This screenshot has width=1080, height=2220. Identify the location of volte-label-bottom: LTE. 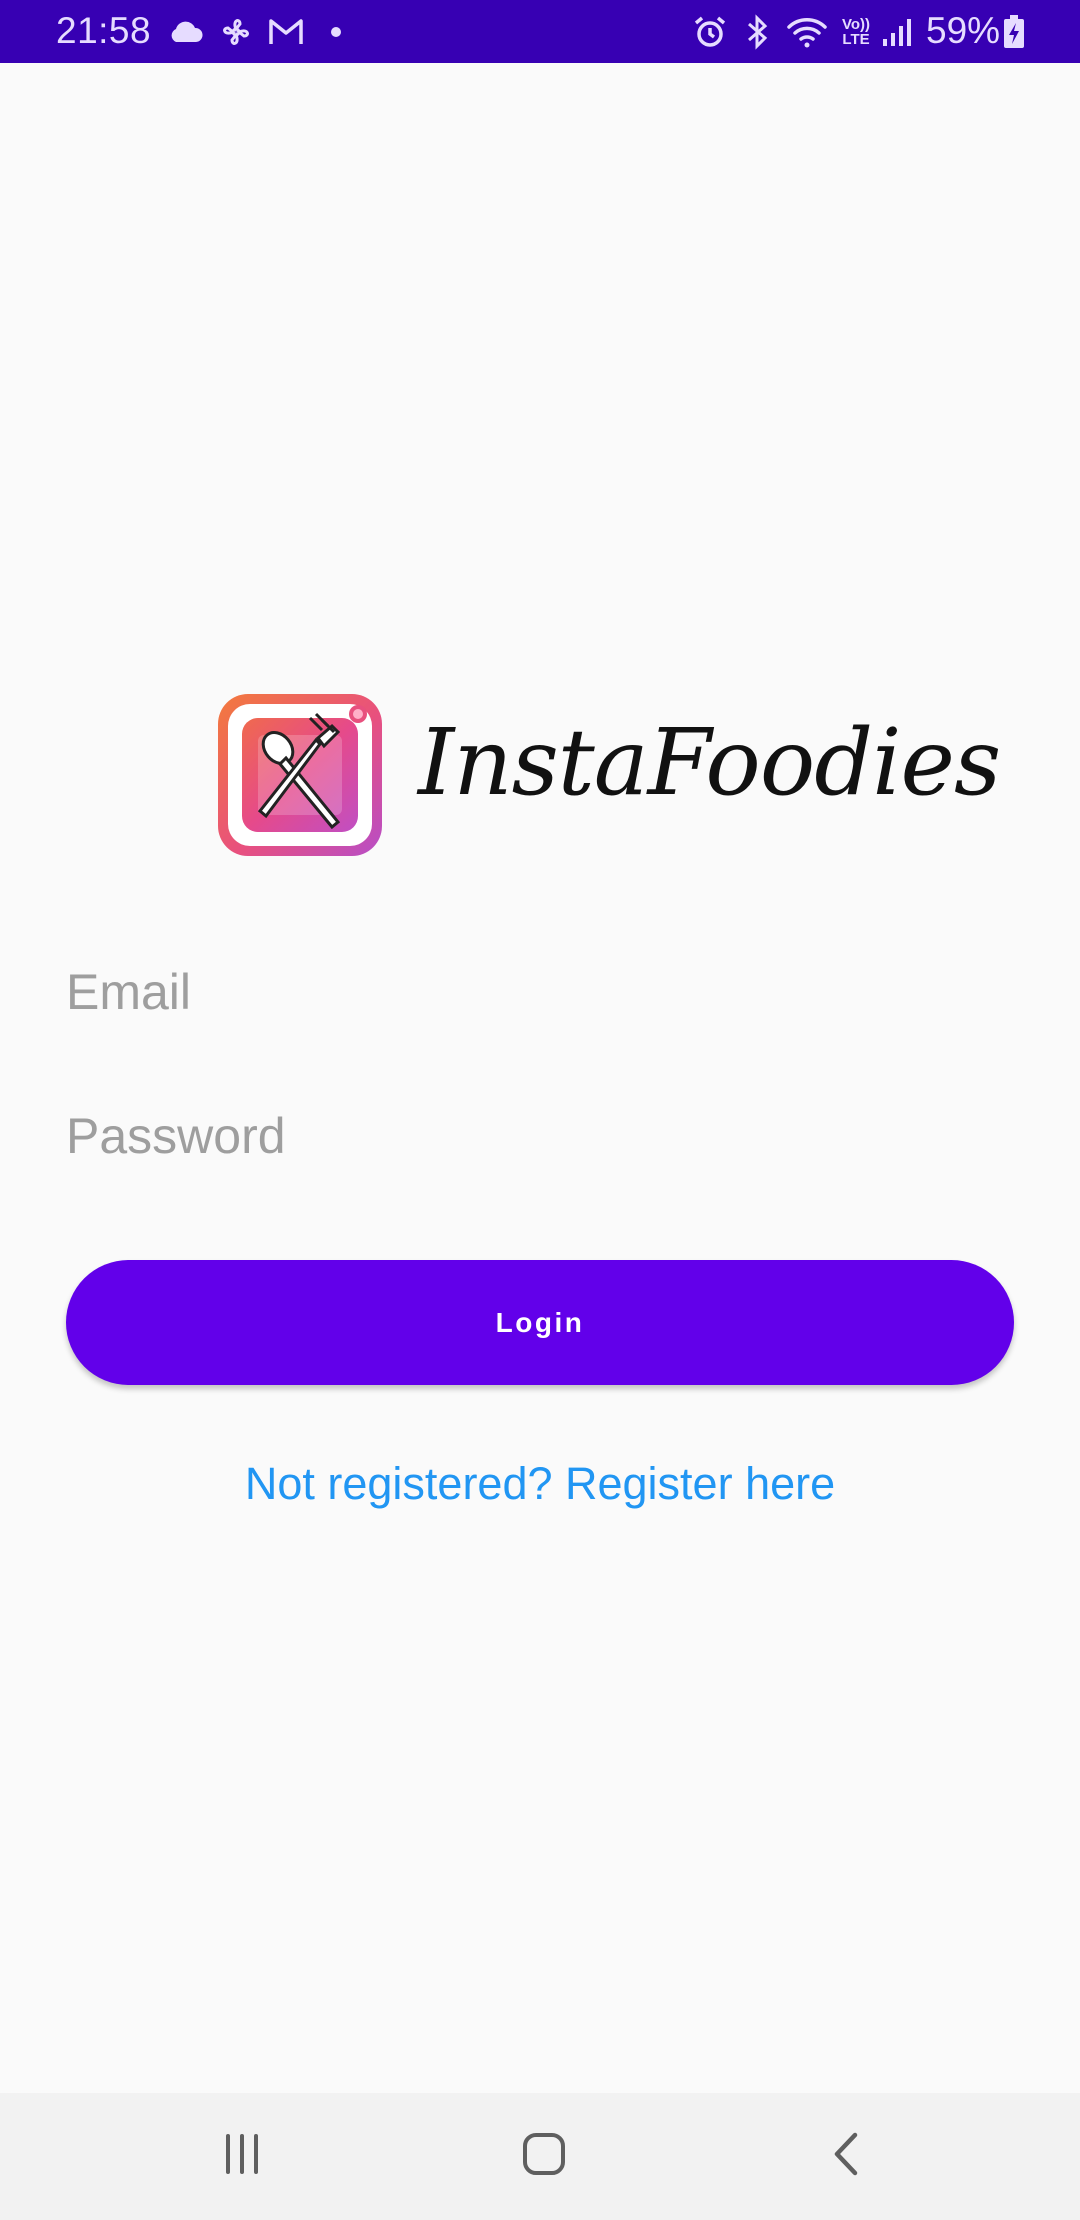
(856, 39).